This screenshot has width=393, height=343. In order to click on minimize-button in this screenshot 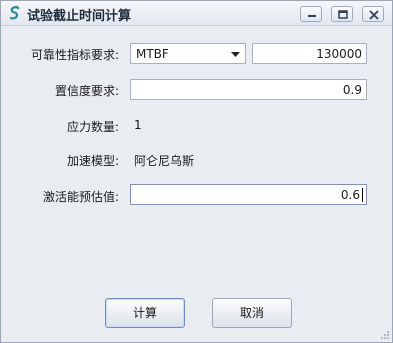, I will do `click(311, 14)`.